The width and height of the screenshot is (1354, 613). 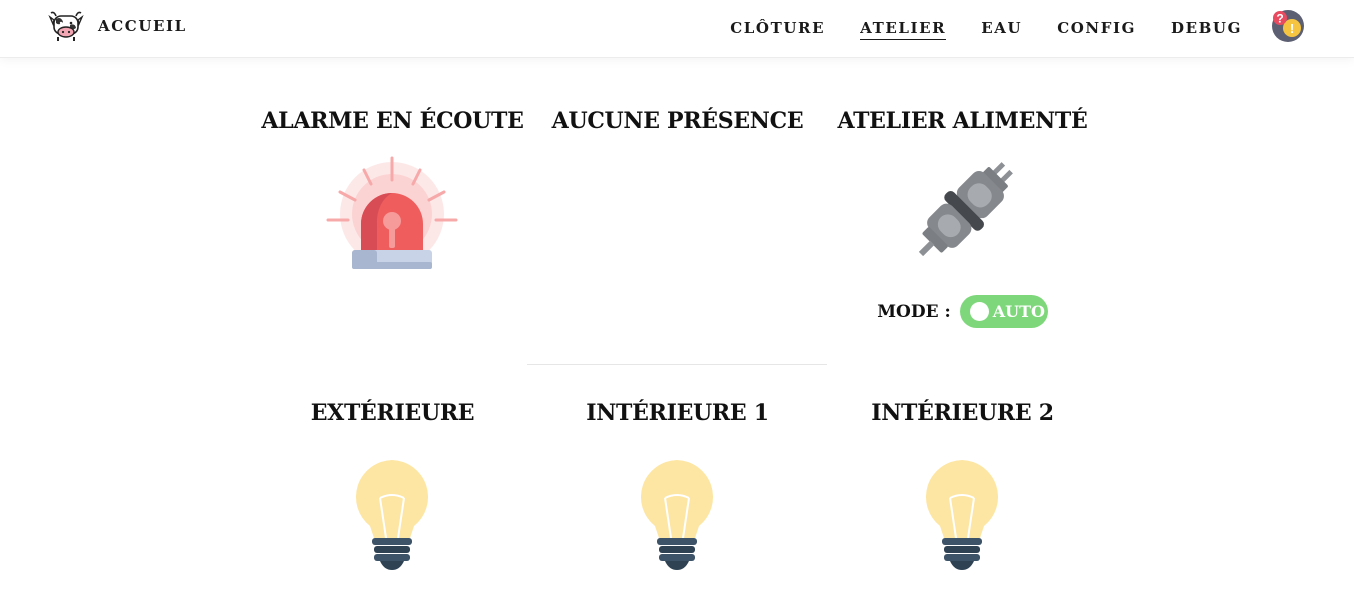 I want to click on nav-link-debug: DEBUG, so click(x=1206, y=29).